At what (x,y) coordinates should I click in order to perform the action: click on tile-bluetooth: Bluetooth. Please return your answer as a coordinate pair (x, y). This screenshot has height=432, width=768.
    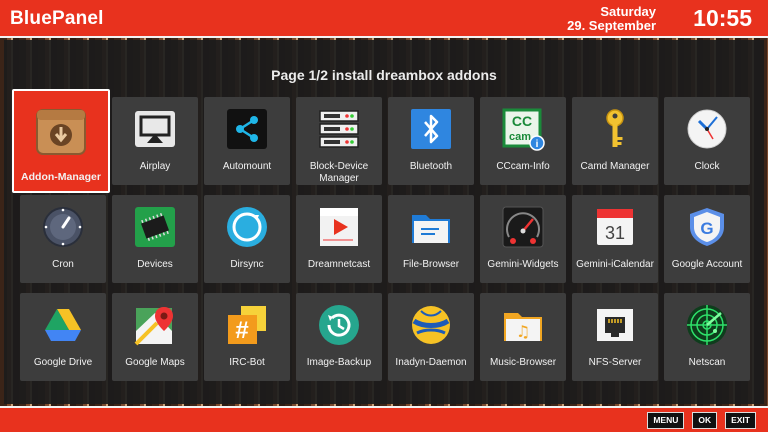
    Looking at the image, I should click on (431, 141).